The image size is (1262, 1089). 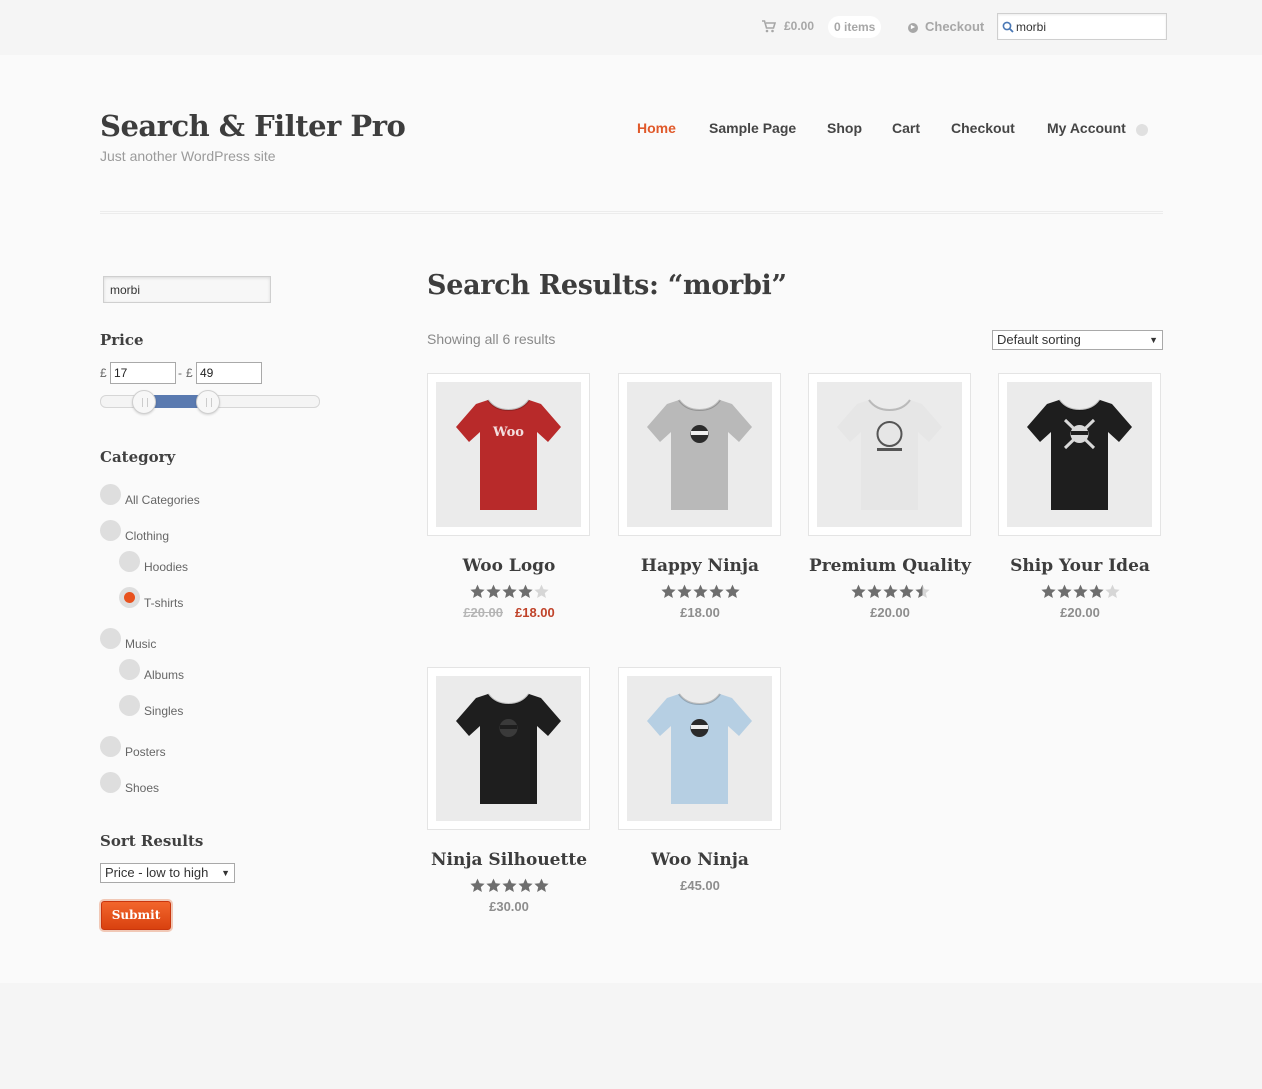 I want to click on price-max-input, so click(x=229, y=373).